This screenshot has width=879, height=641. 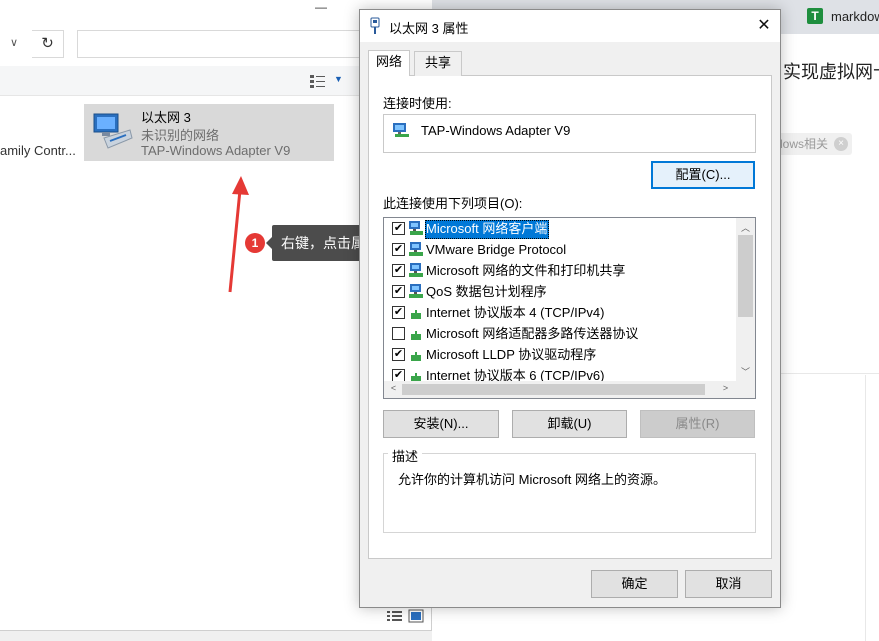 I want to click on list-item: ✔ Microsoft 网络客户端, so click(x=560, y=229).